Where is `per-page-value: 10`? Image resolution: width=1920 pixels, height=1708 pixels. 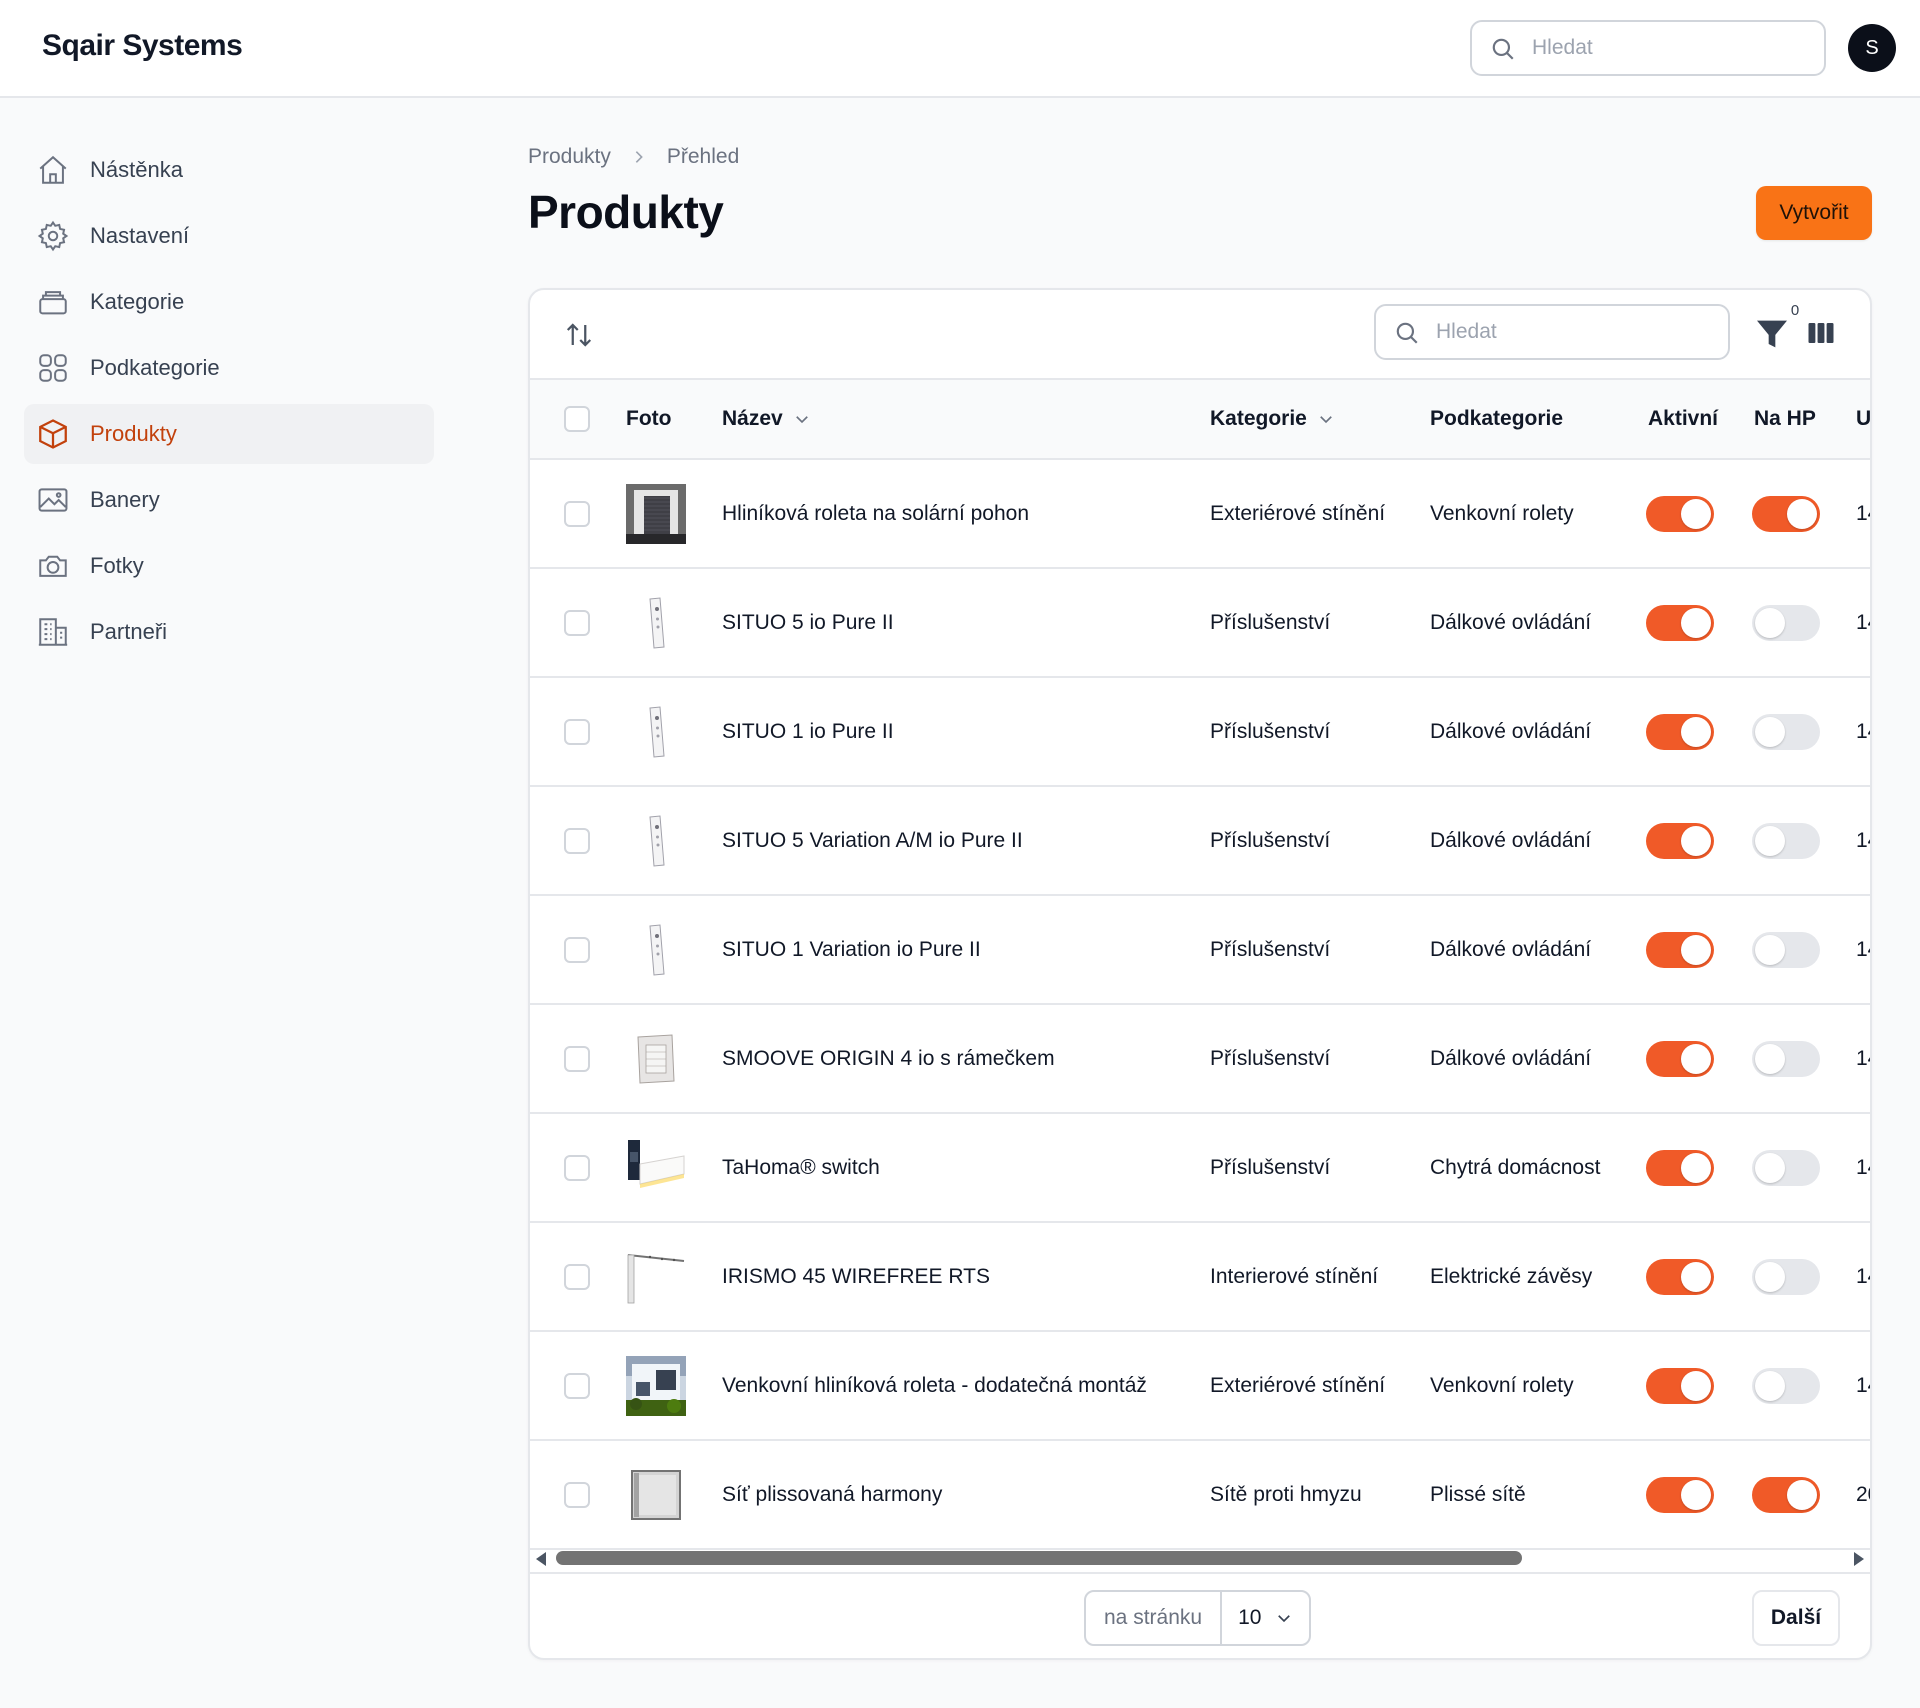 per-page-value: 10 is located at coordinates (1265, 1618).